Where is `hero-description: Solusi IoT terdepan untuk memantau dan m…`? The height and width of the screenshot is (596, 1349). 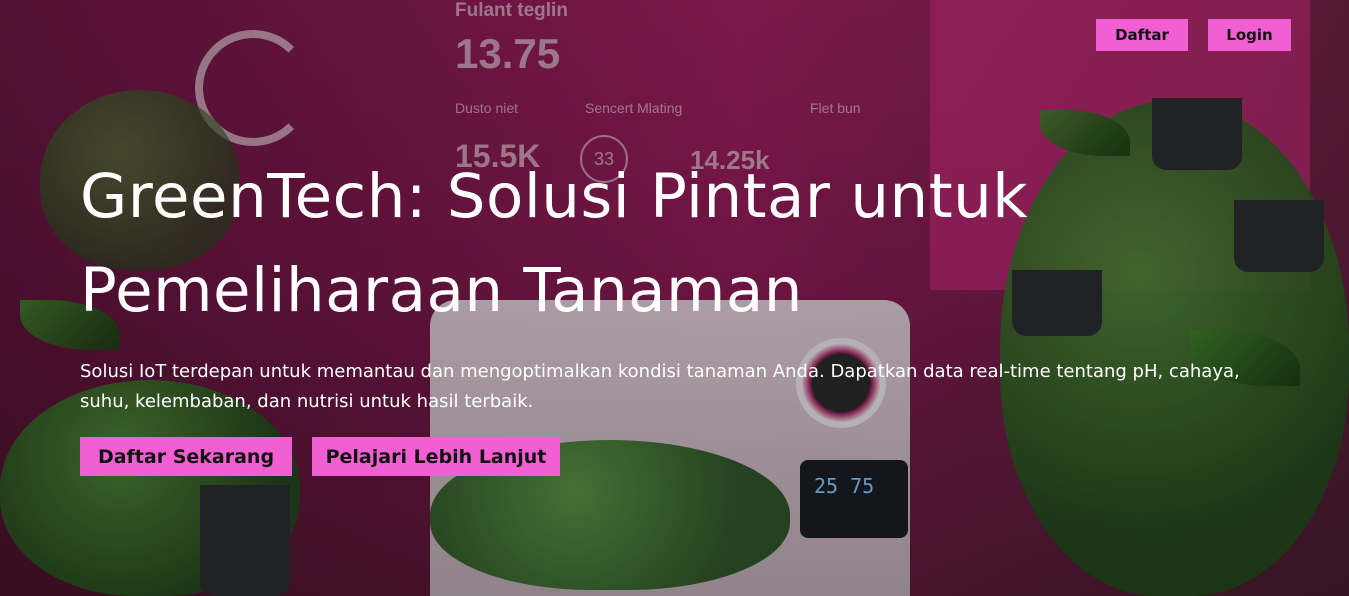
hero-description: Solusi IoT terdepan untuk memantau dan m… is located at coordinates (660, 386).